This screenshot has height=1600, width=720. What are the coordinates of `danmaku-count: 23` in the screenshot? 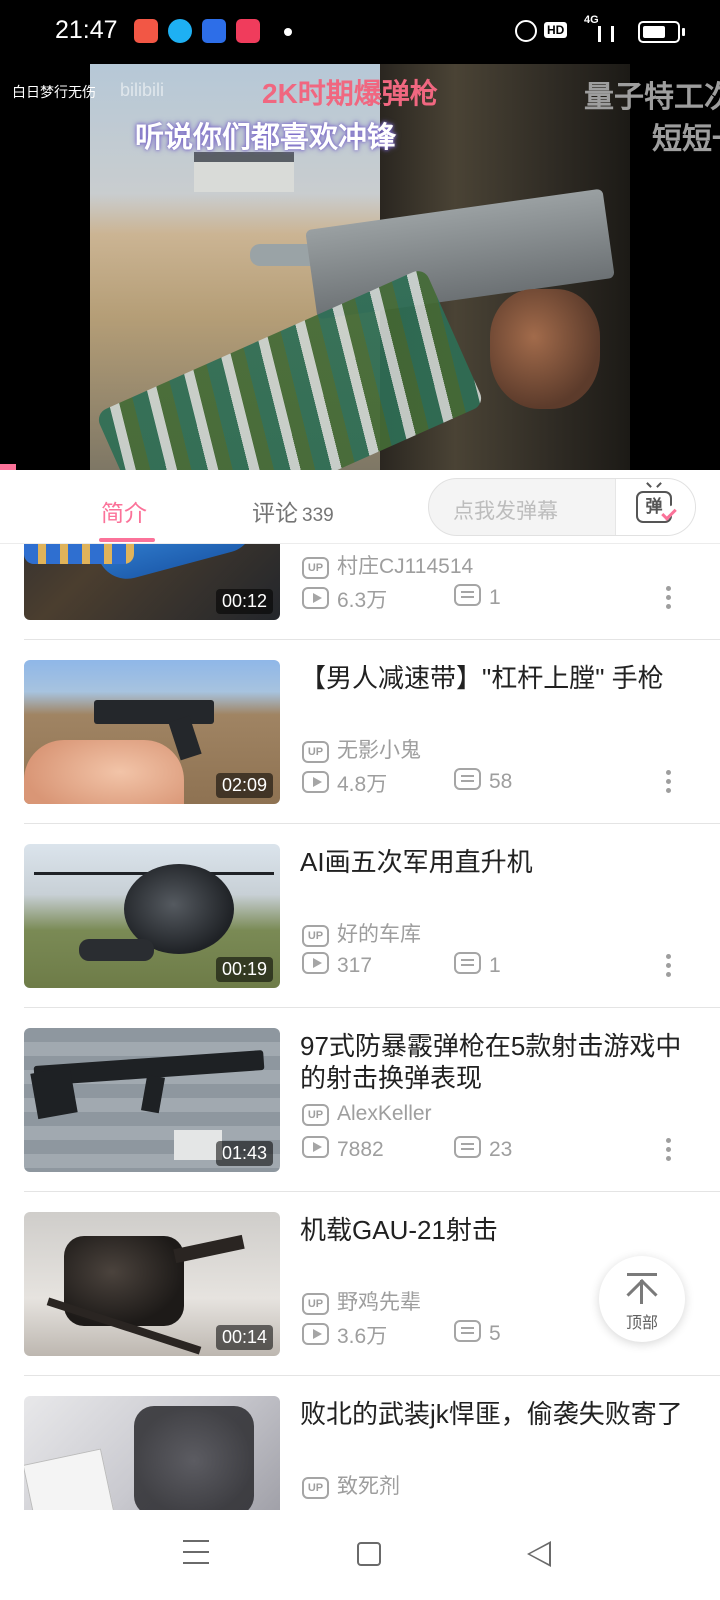 It's located at (501, 1149).